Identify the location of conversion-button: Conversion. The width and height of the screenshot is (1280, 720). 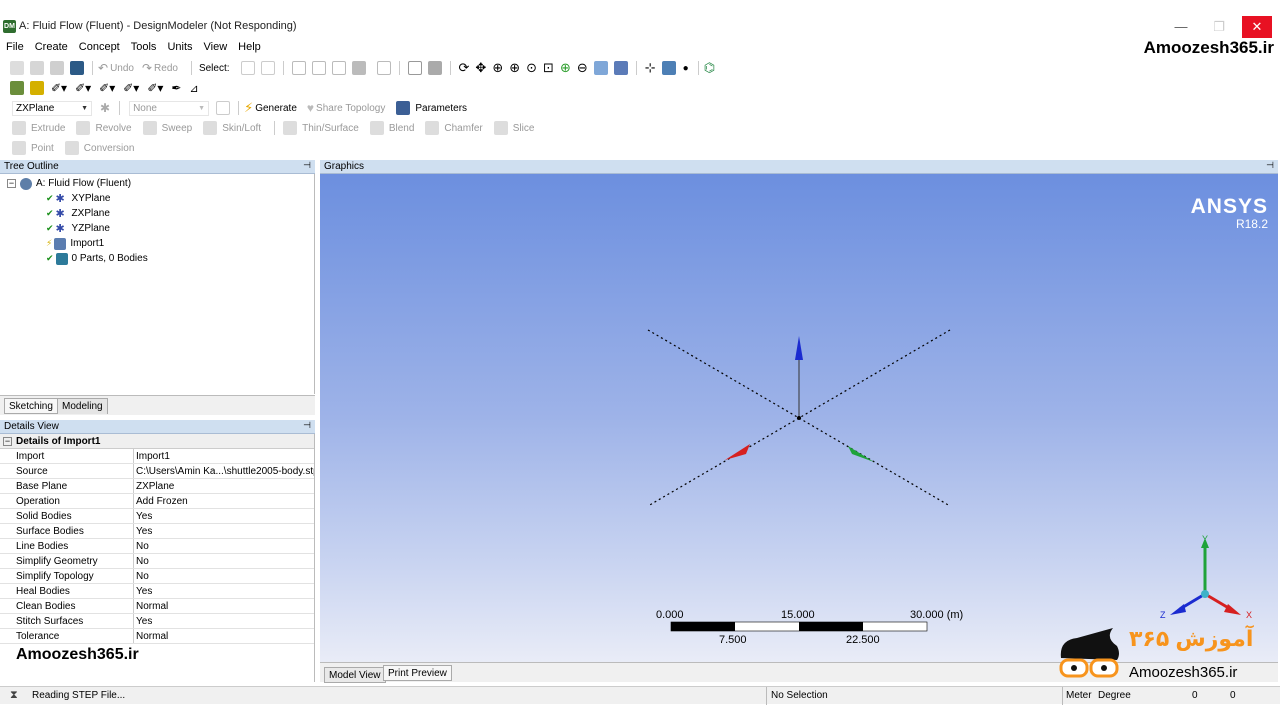
(109, 148).